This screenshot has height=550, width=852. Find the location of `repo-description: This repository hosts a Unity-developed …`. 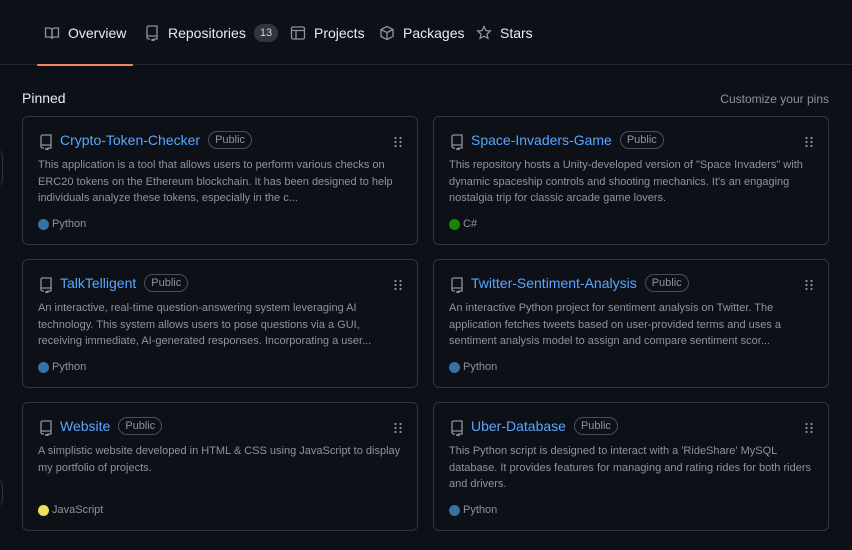

repo-description: This repository hosts a Unity-developed … is located at coordinates (626, 181).